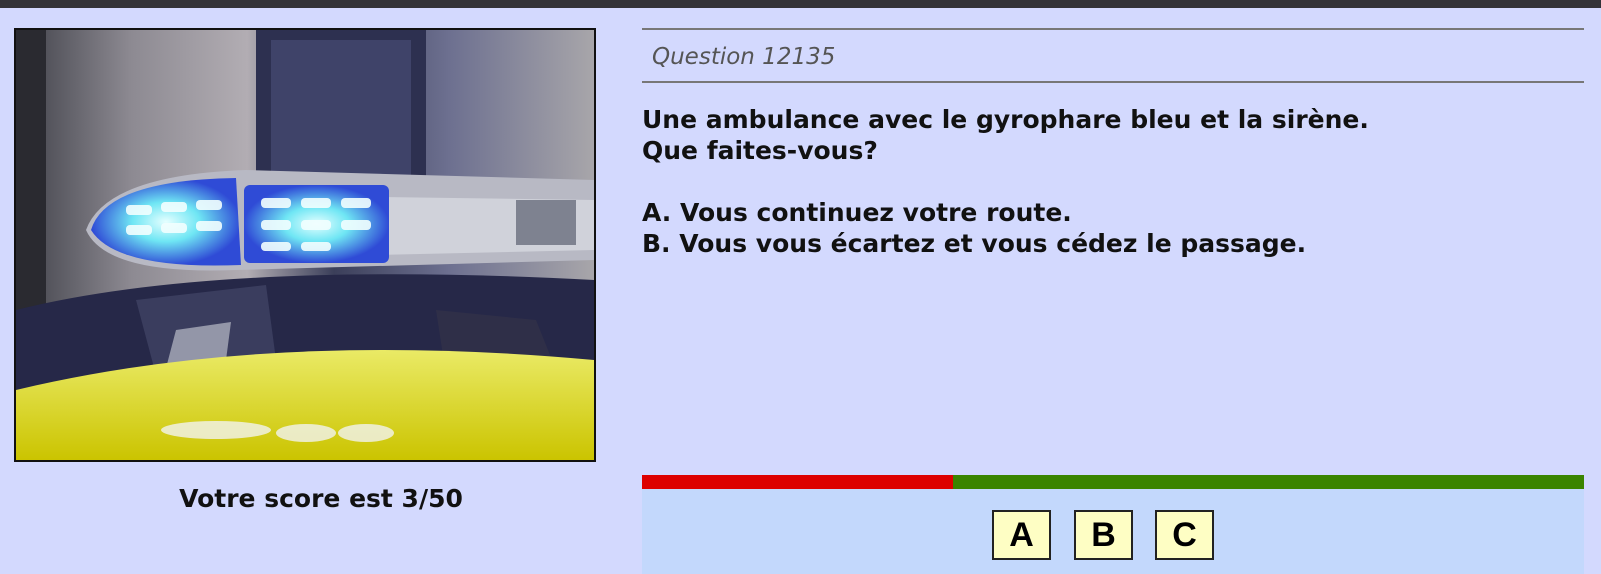  Describe the element at coordinates (321, 498) in the screenshot. I see `score-text: Votre score est 3/50` at that location.